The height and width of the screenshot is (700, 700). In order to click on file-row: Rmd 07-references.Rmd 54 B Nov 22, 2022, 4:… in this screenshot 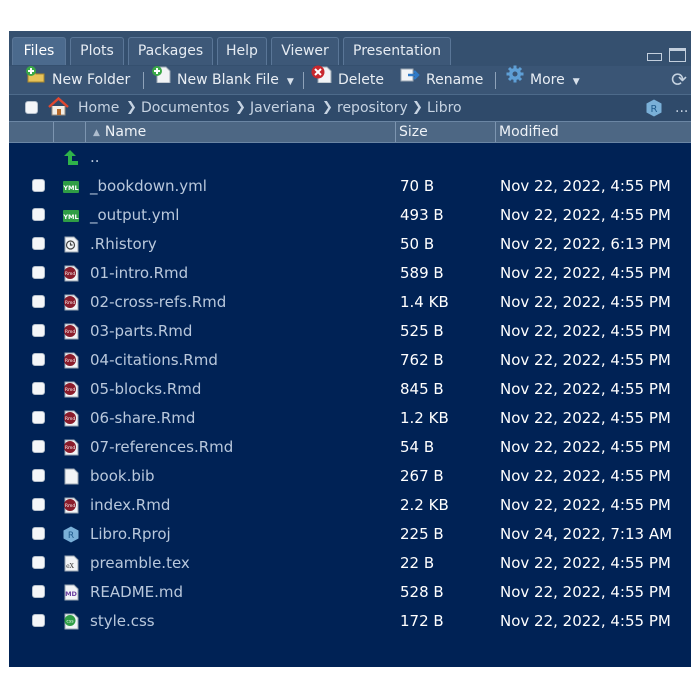, I will do `click(350, 447)`.